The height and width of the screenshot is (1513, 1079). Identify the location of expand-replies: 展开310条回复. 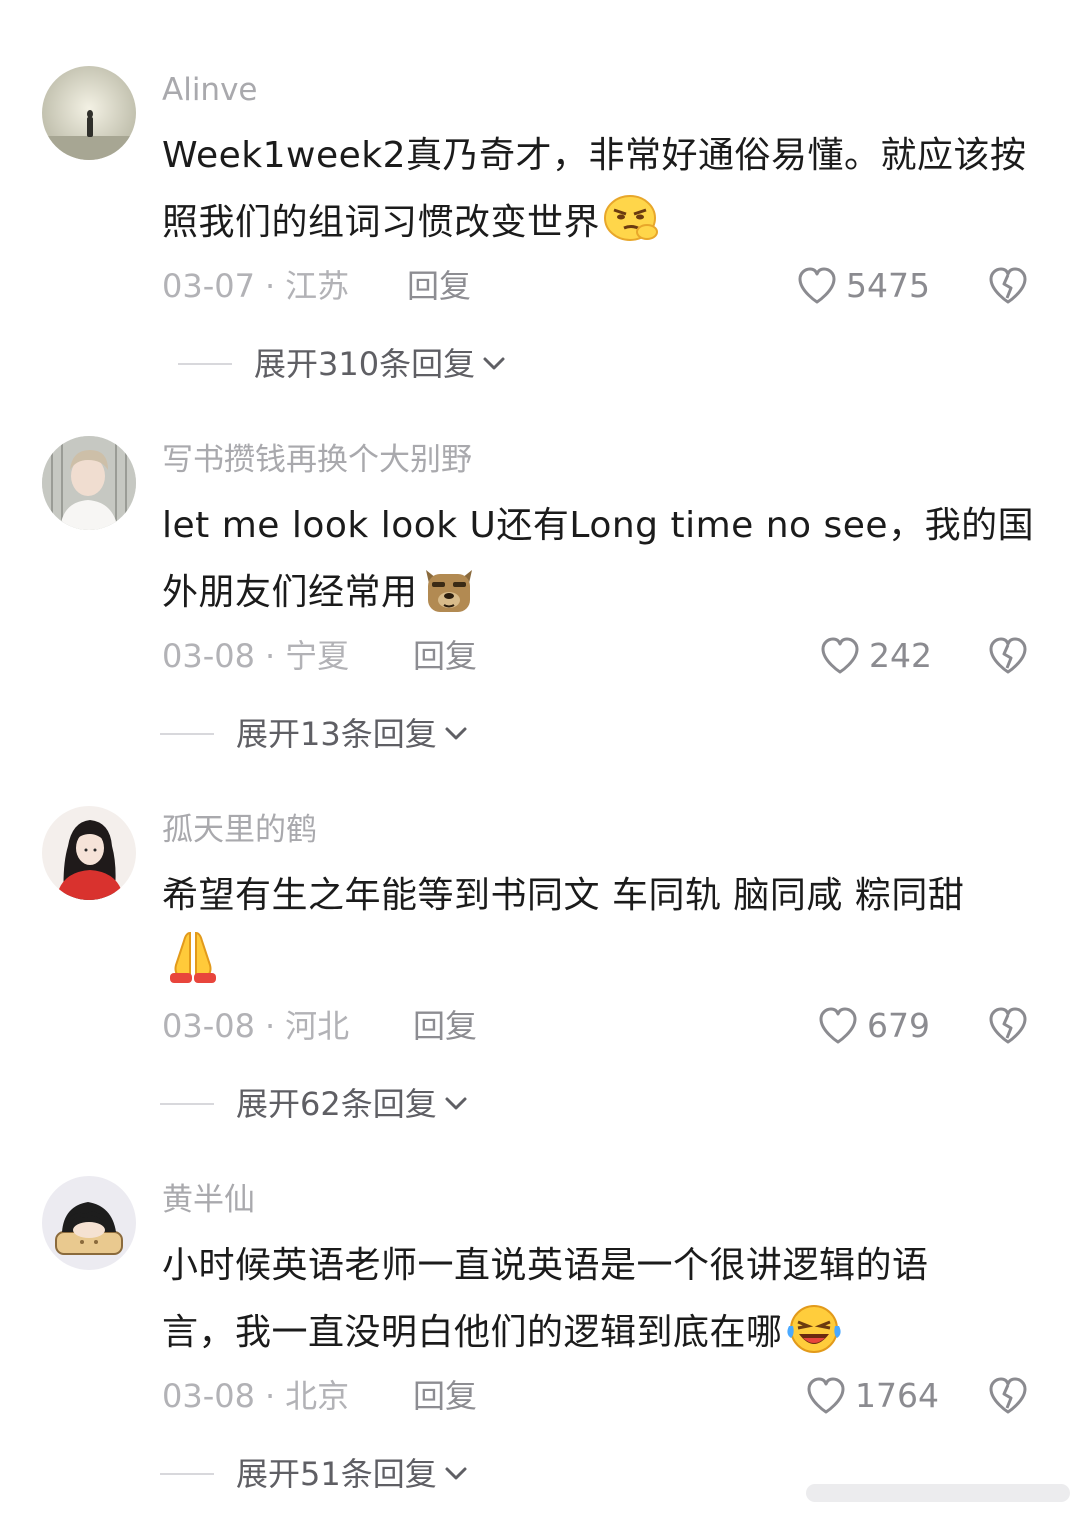
(342, 364).